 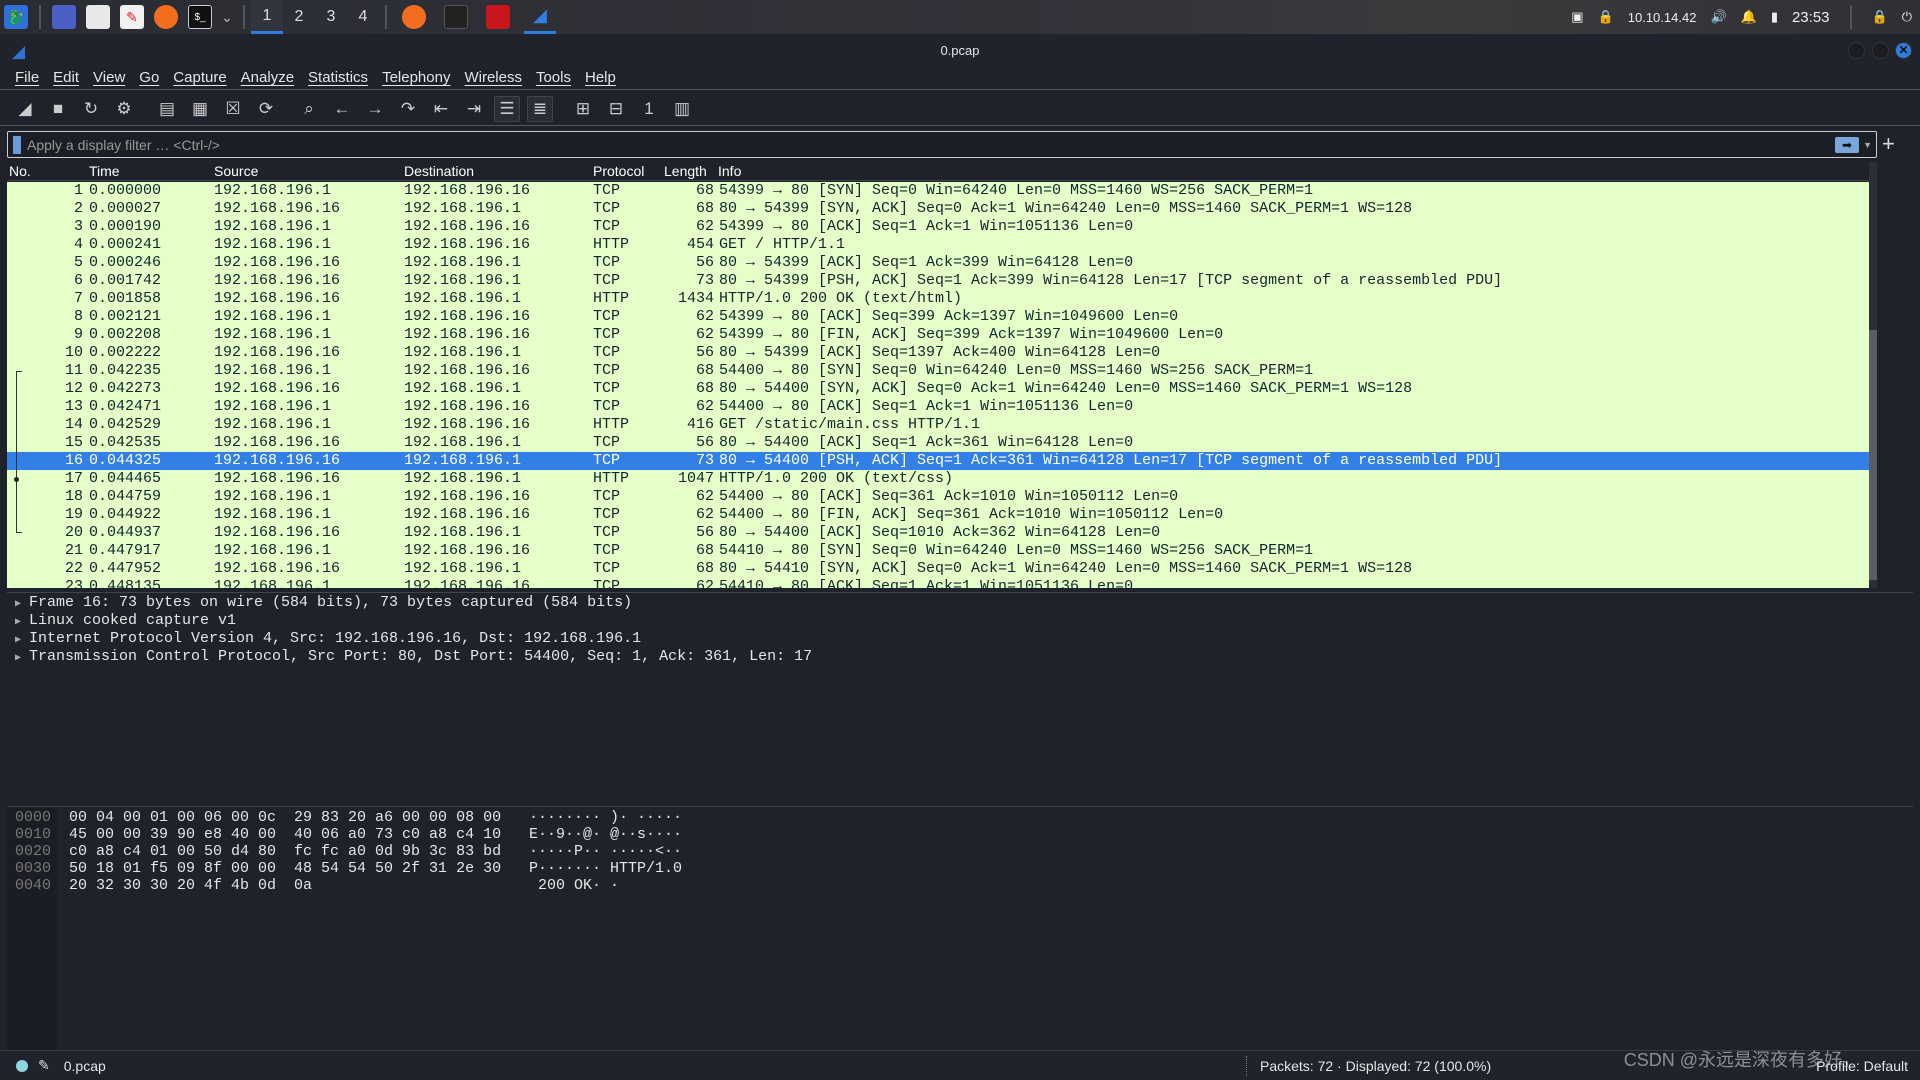 What do you see at coordinates (33, 885) in the screenshot?
I see `hex-offset: 0040` at bounding box center [33, 885].